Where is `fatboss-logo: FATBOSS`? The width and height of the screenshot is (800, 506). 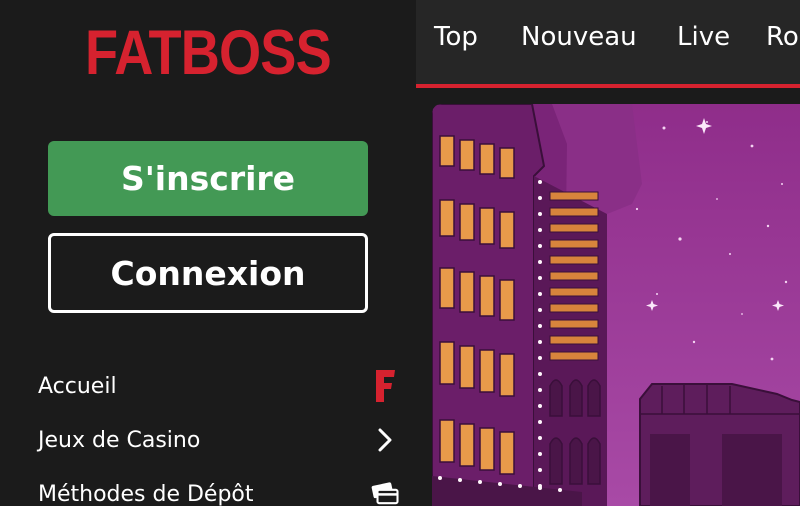
fatboss-logo: FATBOSS is located at coordinates (208, 53).